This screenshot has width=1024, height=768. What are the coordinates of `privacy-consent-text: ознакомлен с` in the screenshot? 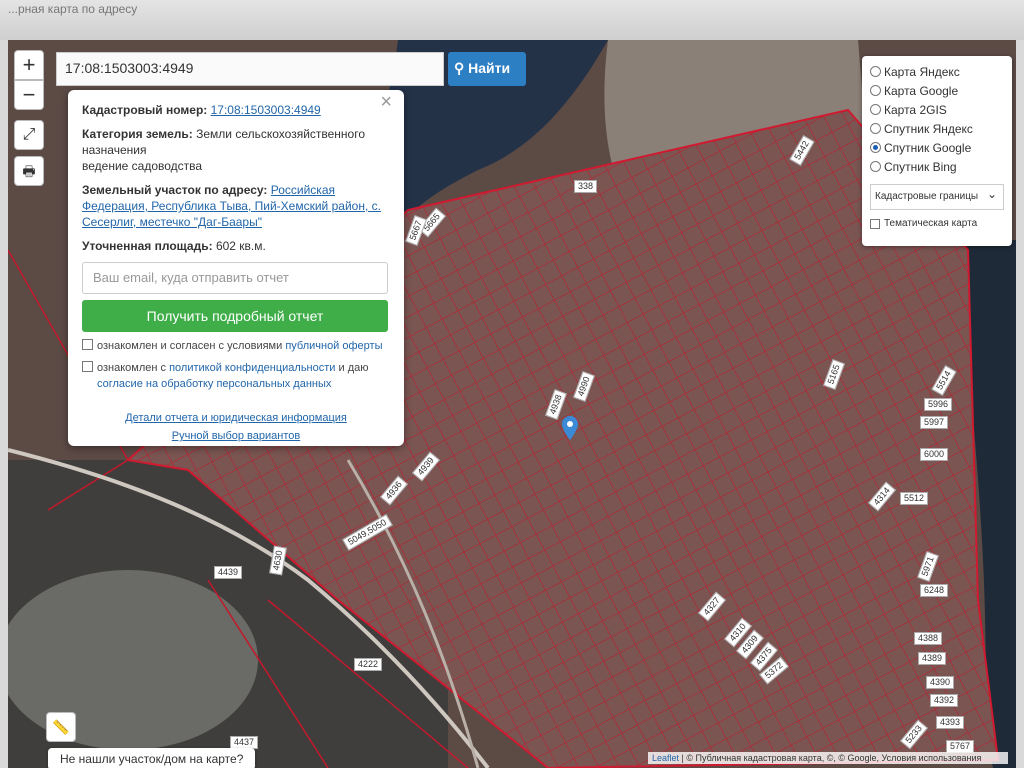 It's located at (133, 368).